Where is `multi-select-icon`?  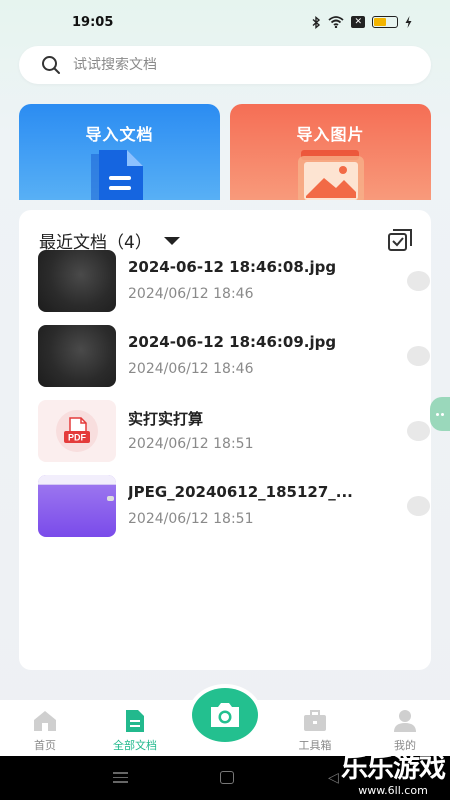 multi-select-icon is located at coordinates (400, 240).